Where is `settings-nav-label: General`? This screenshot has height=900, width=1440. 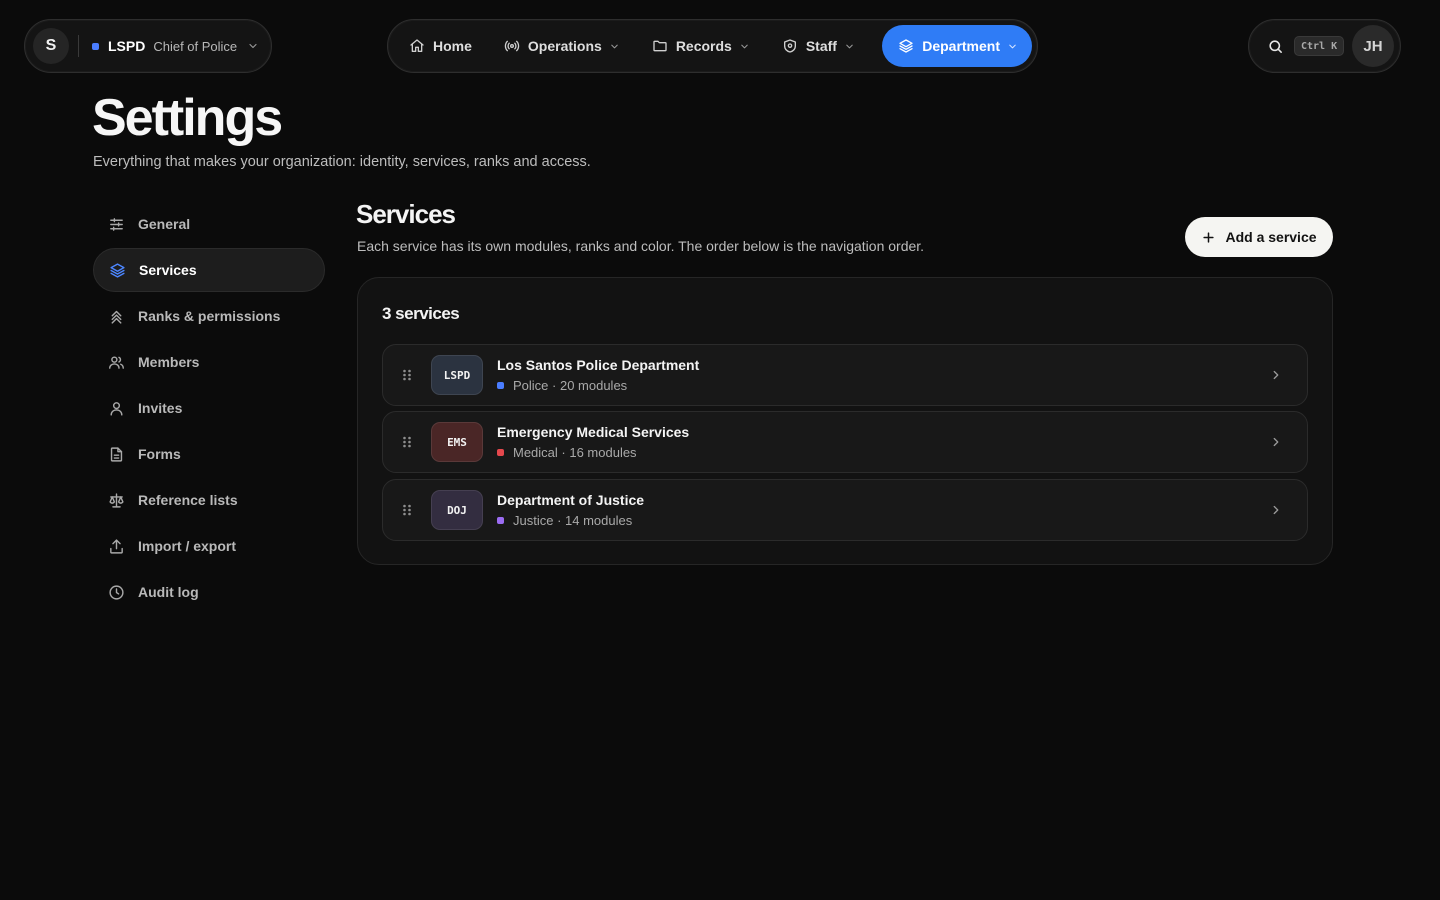 settings-nav-label: General is located at coordinates (164, 224).